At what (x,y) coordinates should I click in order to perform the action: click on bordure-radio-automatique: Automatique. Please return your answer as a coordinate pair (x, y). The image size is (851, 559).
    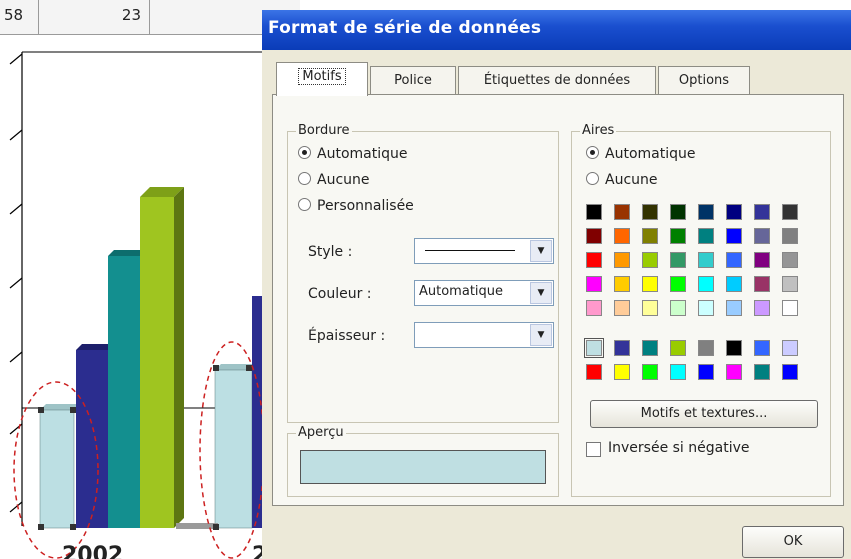
    Looking at the image, I should click on (352, 154).